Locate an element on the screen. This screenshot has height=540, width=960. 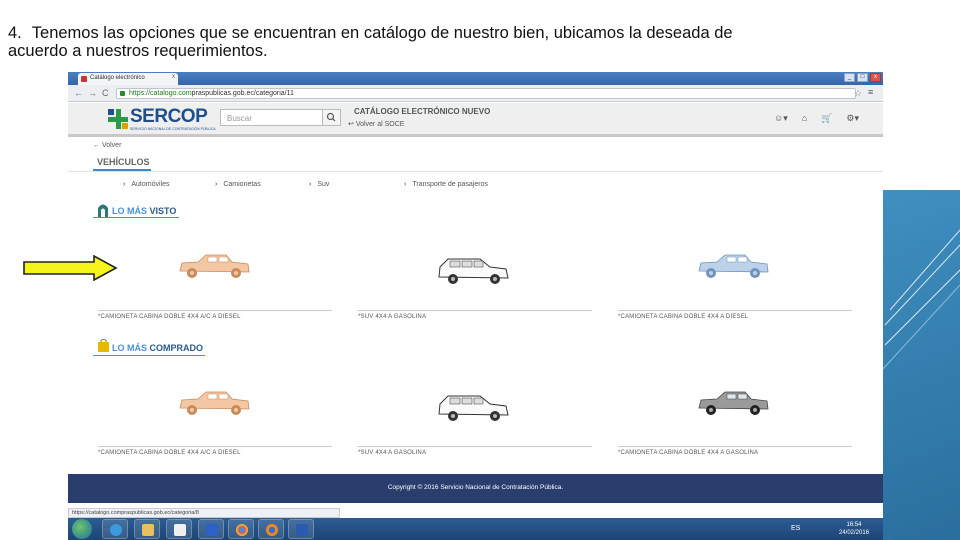
folder-icon is located at coordinates (148, 530).